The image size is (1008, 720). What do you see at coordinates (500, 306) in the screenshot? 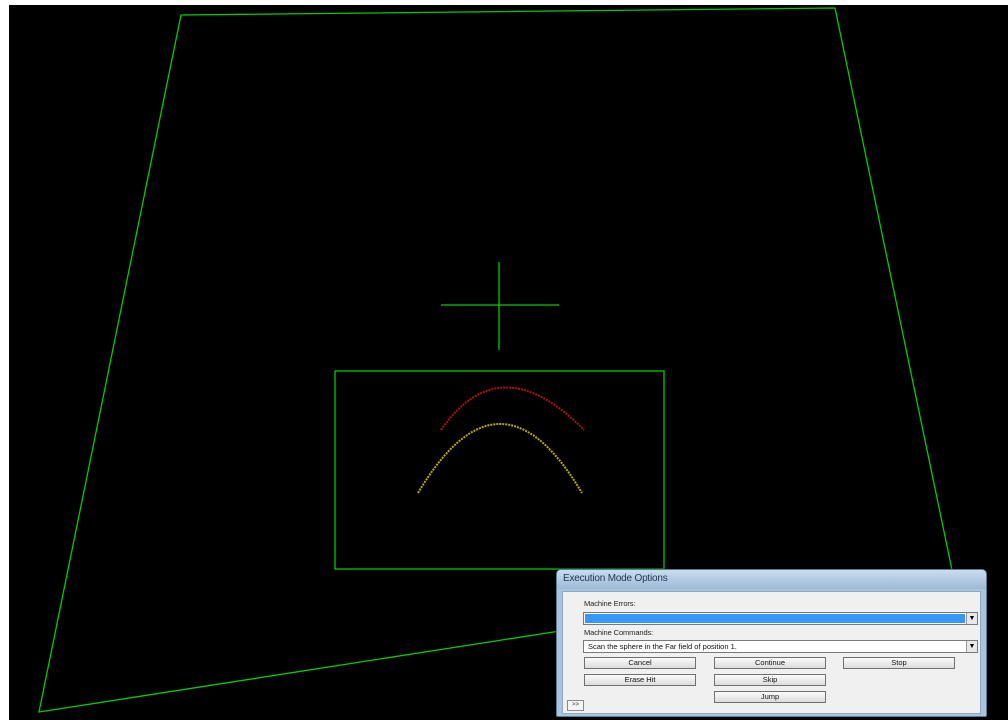
I see `crosshair-icon` at bounding box center [500, 306].